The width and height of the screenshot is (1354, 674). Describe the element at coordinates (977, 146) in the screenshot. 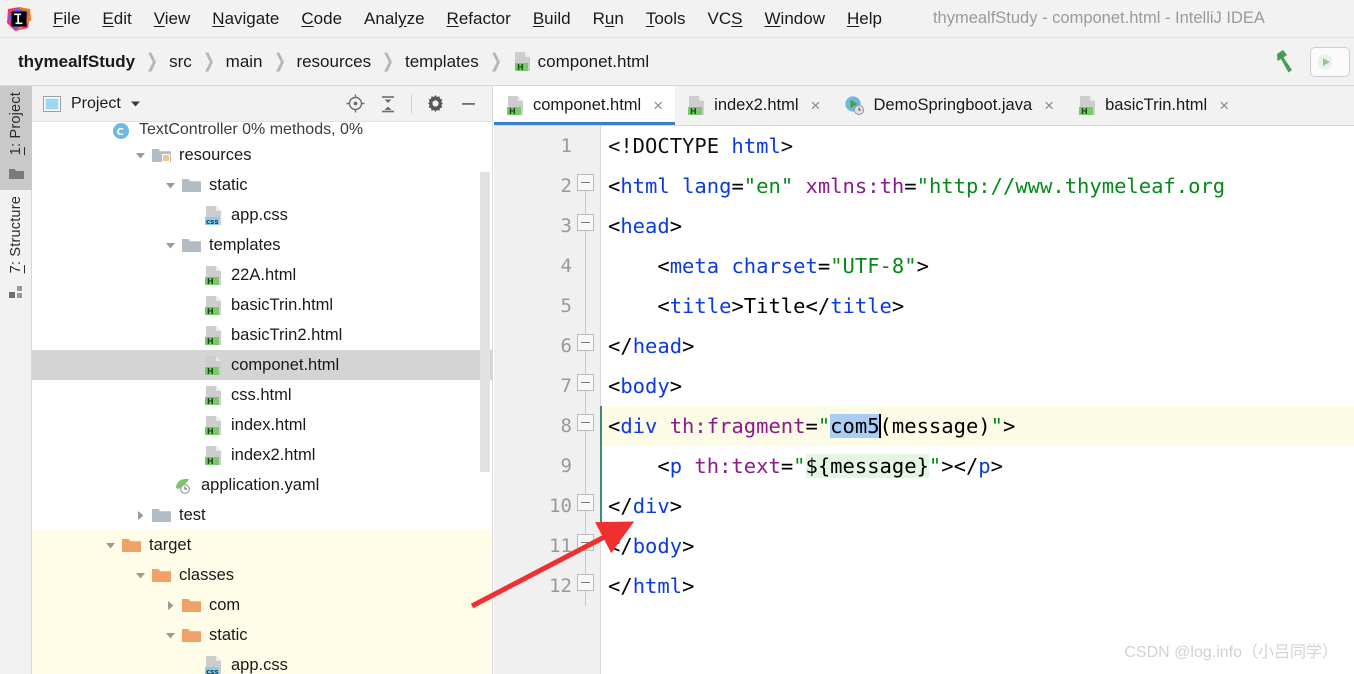

I see `code-line-1: <!DOCTYPE html >` at that location.